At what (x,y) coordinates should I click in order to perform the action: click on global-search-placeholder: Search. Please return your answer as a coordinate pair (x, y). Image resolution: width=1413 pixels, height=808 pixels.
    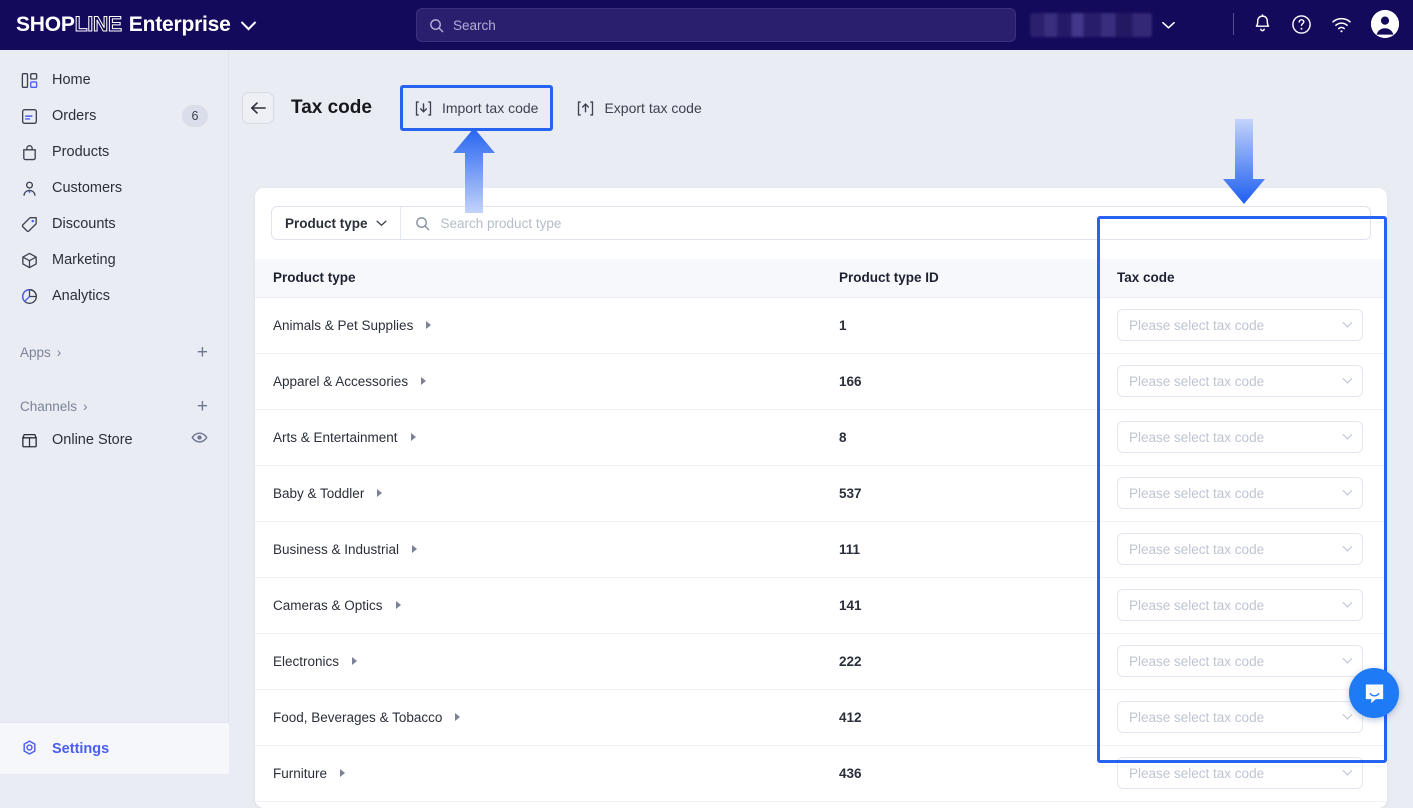
    Looking at the image, I should click on (474, 25).